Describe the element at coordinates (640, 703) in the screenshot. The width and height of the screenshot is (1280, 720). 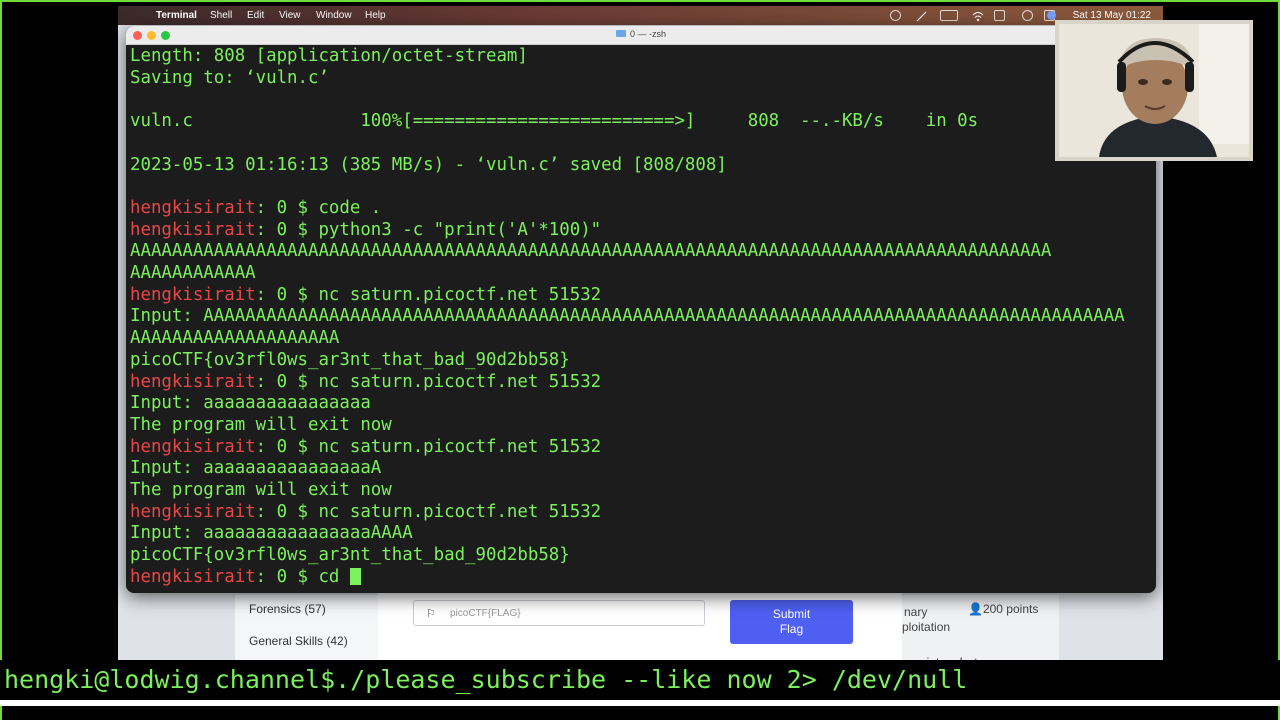
I see `bottom-divider` at that location.